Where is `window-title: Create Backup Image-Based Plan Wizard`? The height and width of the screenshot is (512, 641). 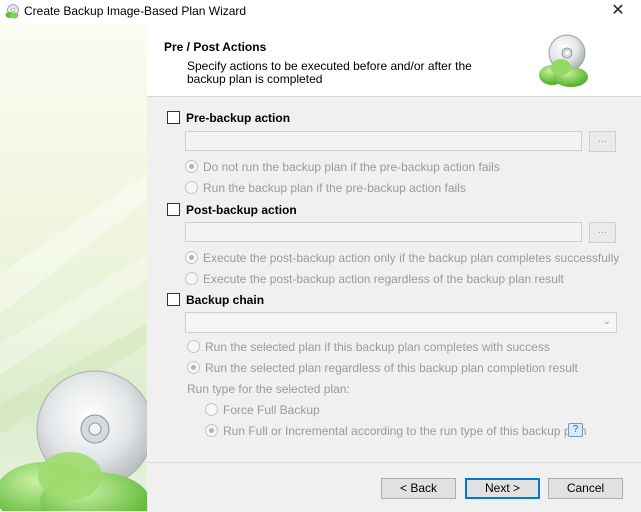 window-title: Create Backup Image-Based Plan Wizard is located at coordinates (135, 11).